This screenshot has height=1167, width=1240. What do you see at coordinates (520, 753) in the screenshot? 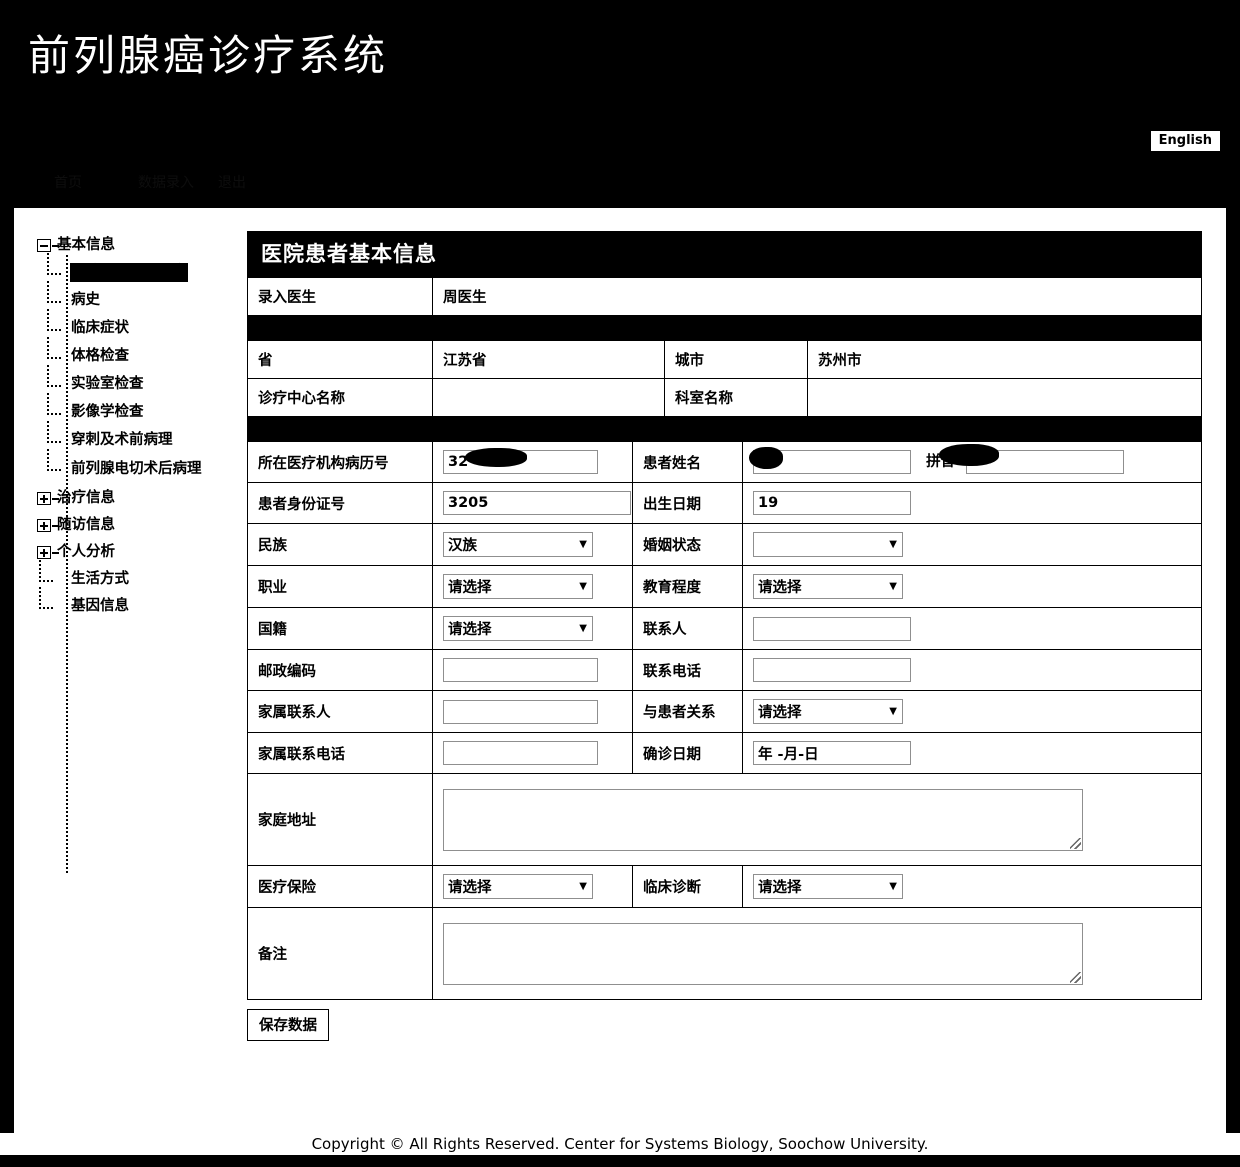
I see `family-phone-input` at bounding box center [520, 753].